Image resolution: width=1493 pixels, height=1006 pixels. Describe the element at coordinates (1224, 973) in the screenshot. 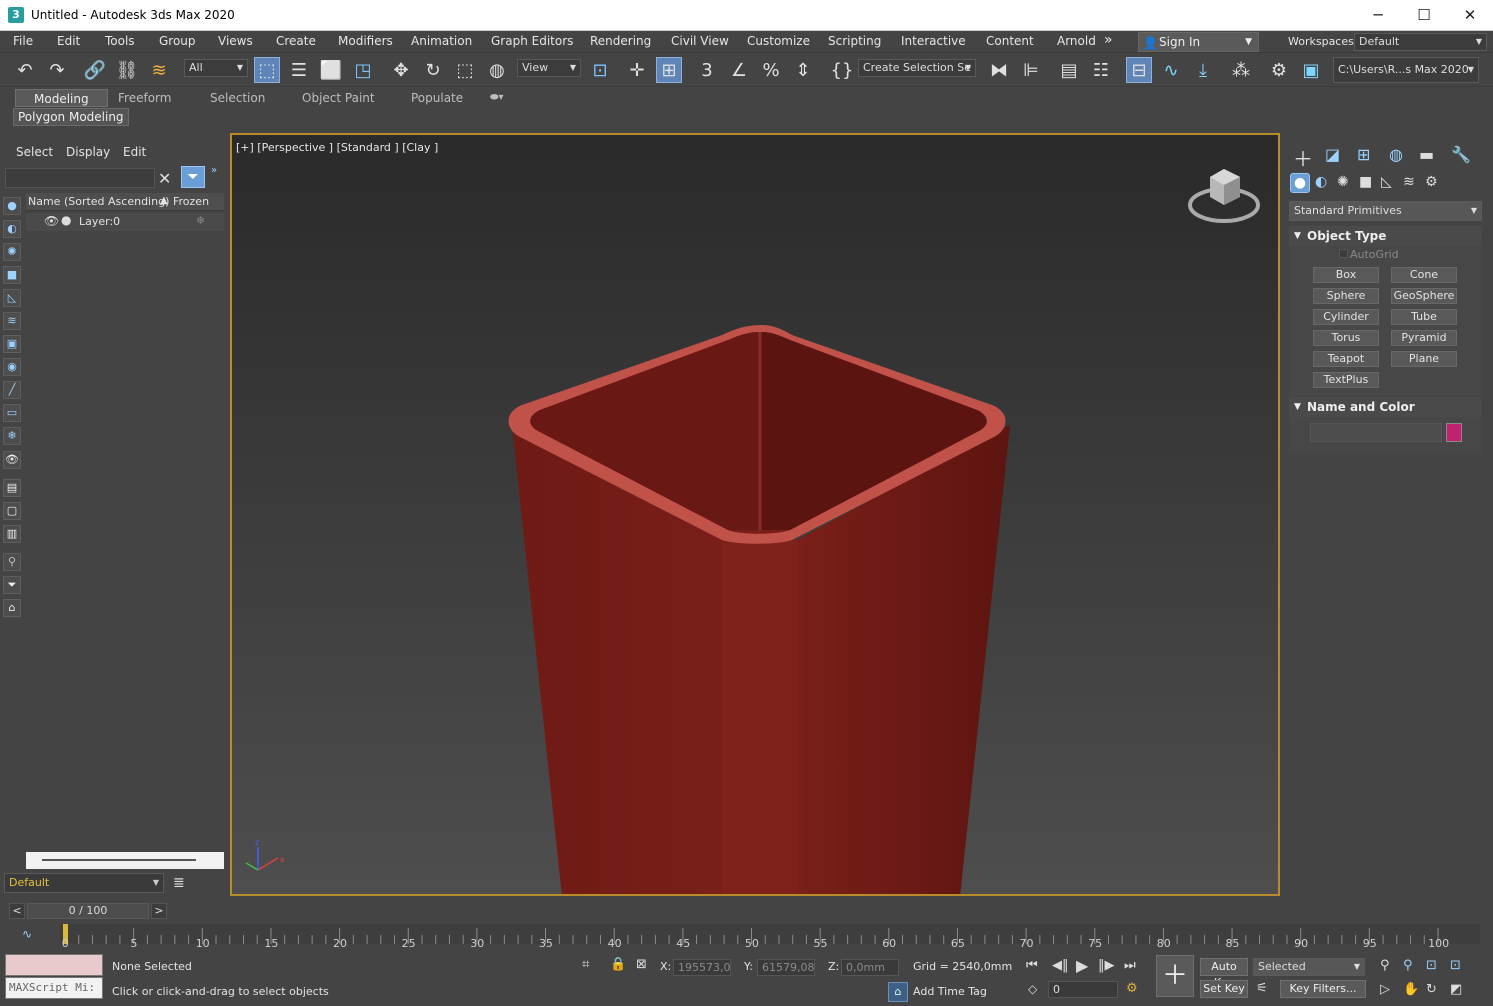

I see `auto-key-button: Auto Key` at that location.